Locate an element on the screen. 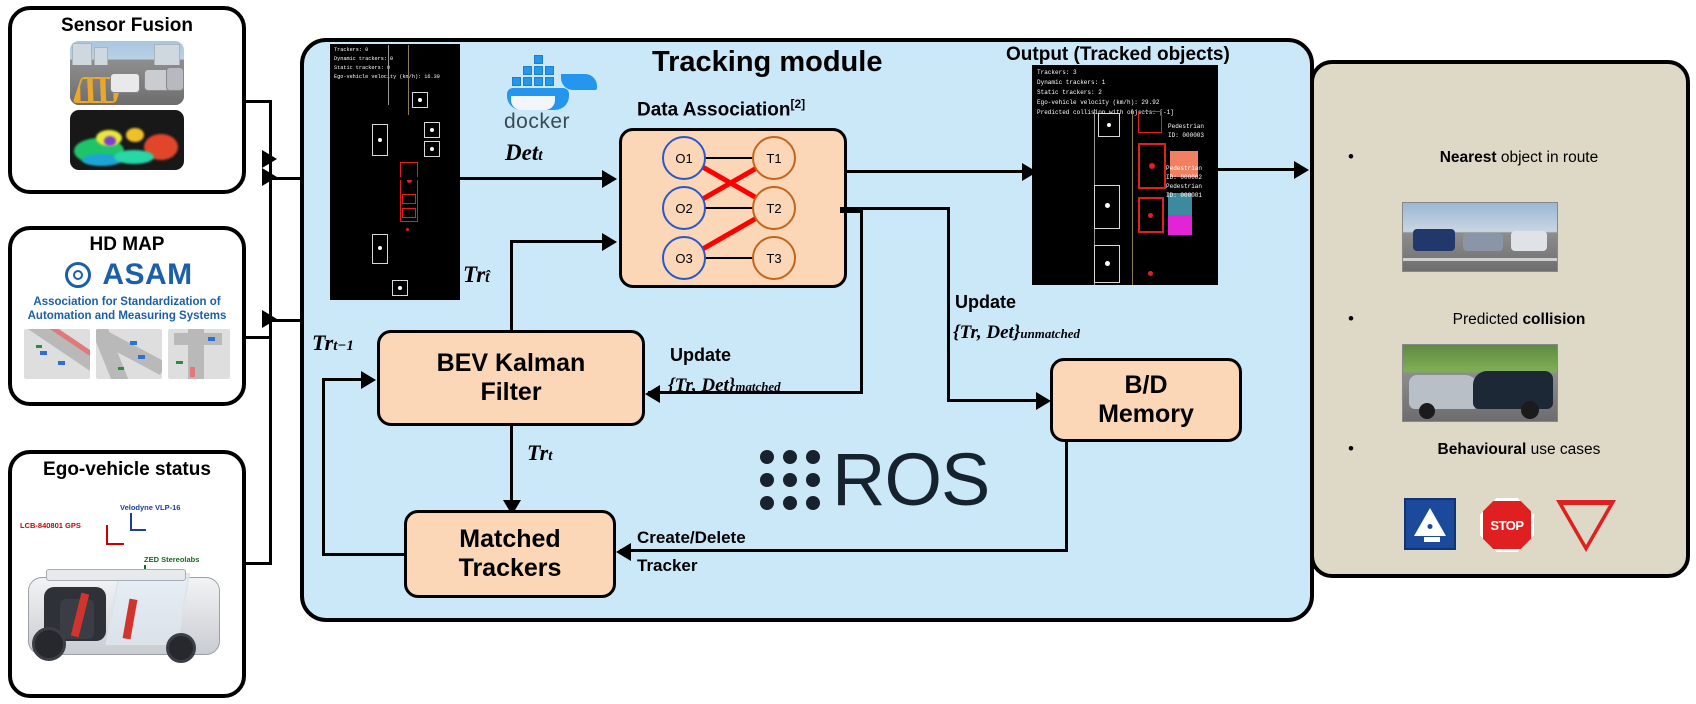 Image resolution: width=1696 pixels, height=704 pixels. update-unmatched-arrowhead is located at coordinates (1043, 401).